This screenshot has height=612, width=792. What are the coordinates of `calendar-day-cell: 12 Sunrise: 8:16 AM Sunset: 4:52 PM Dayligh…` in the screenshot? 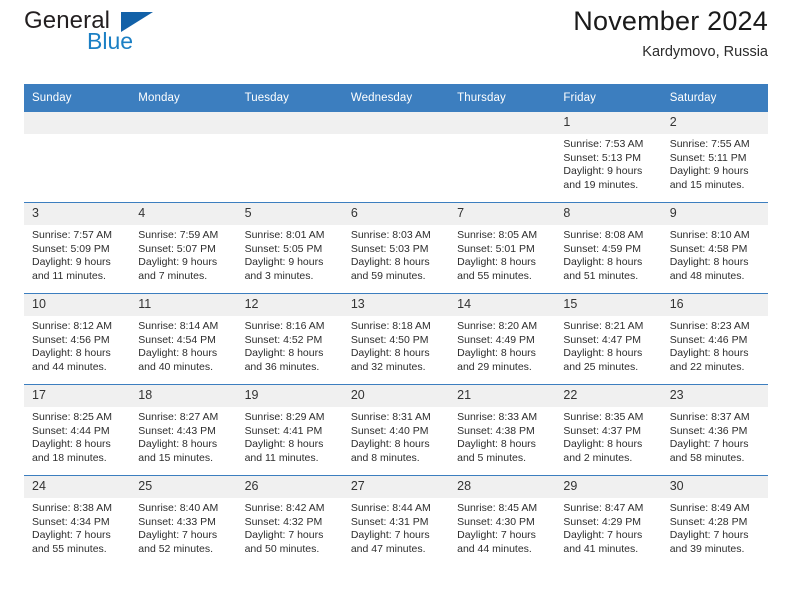 It's located at (289, 339).